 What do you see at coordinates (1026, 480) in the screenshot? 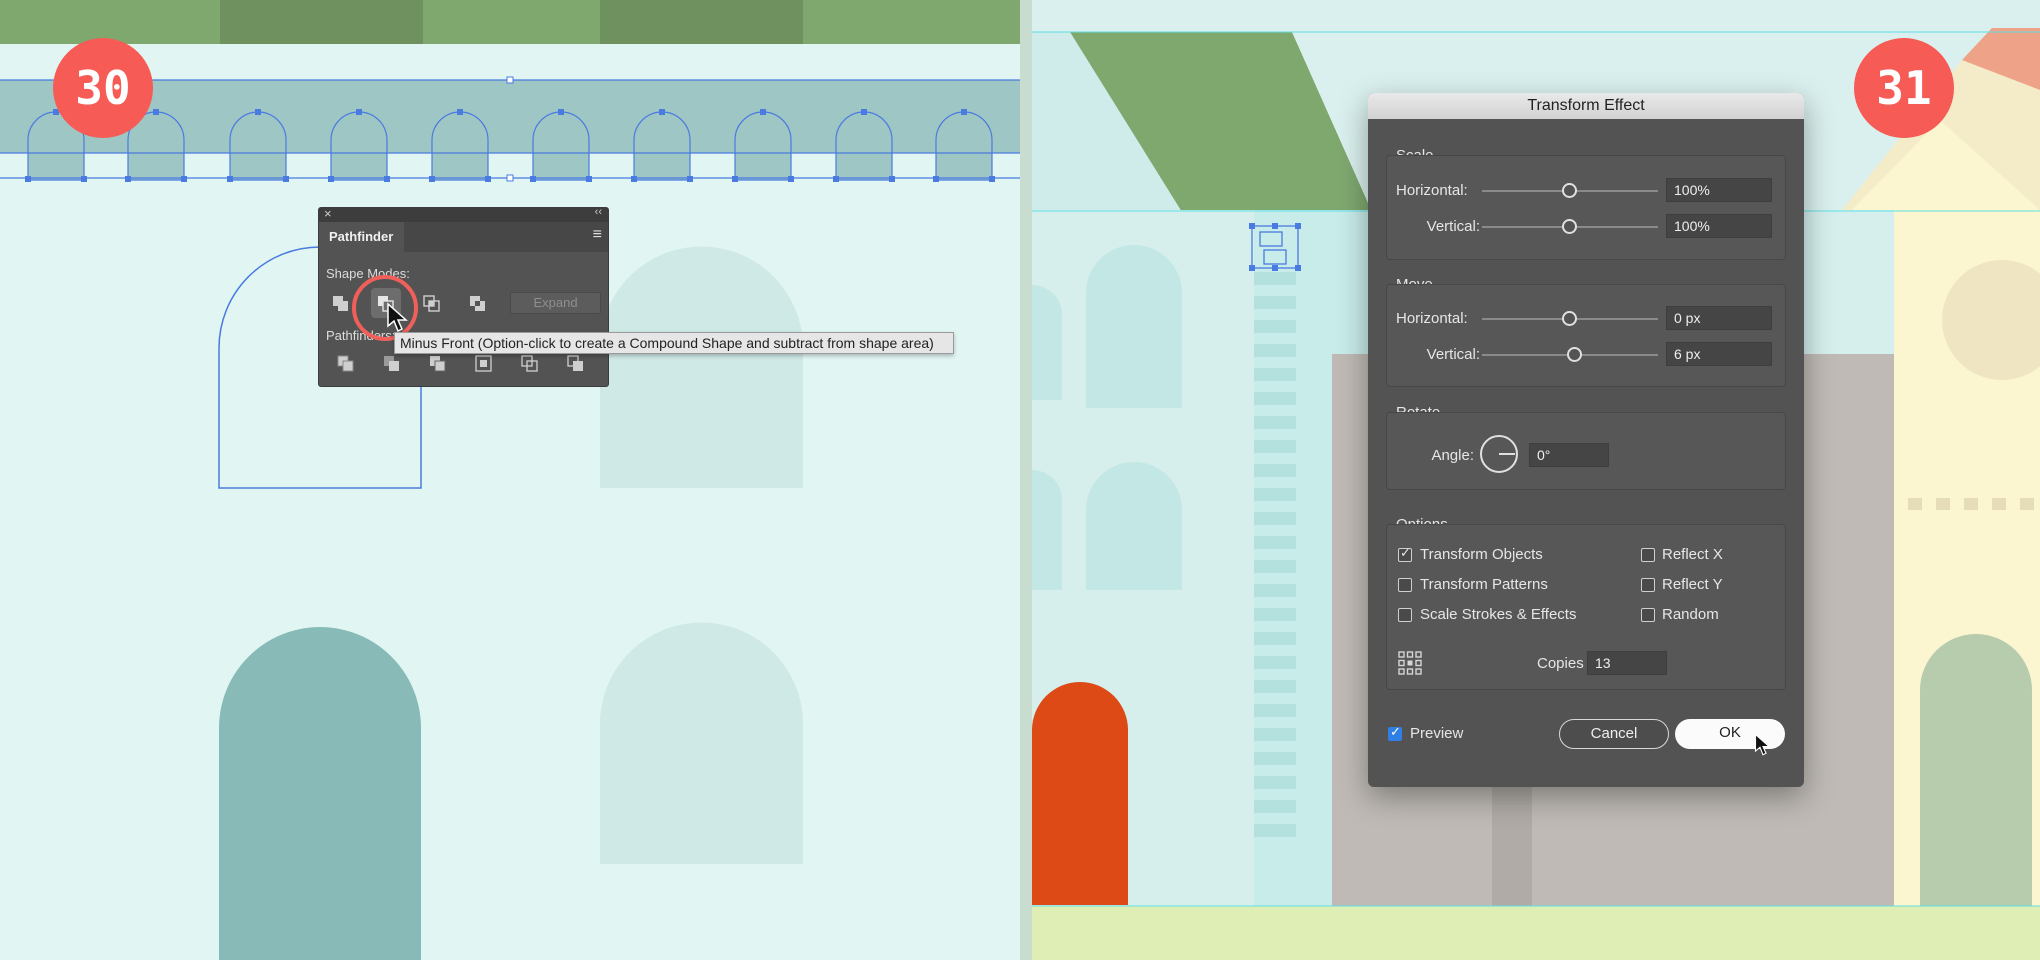
I see `divider` at bounding box center [1026, 480].